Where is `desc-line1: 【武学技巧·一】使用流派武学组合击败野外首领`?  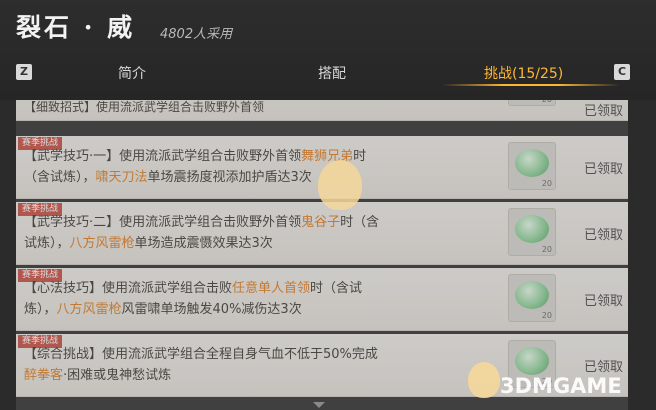 desc-line1: 【武学技巧·一】使用流派武学组合击败野外首领 is located at coordinates (163, 156).